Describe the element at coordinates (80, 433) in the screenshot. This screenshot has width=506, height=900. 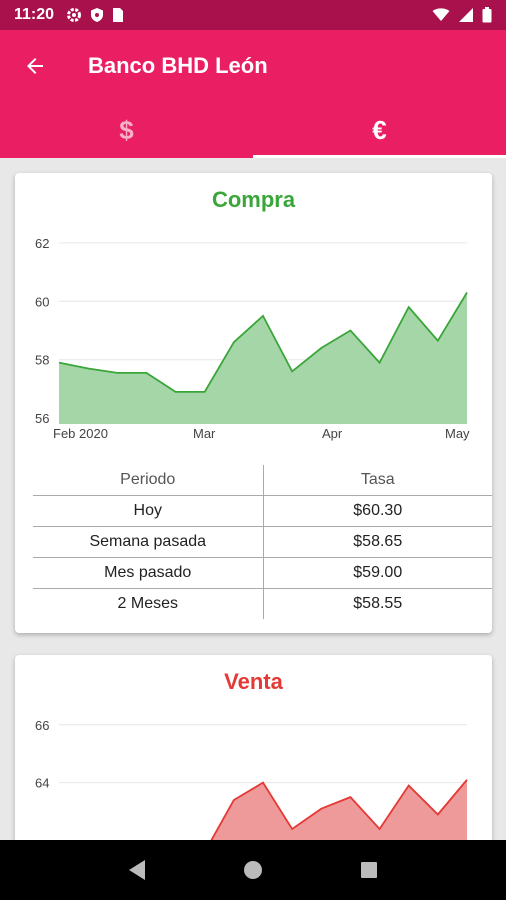
I see `compra-x-tick-label: Feb 2020` at that location.